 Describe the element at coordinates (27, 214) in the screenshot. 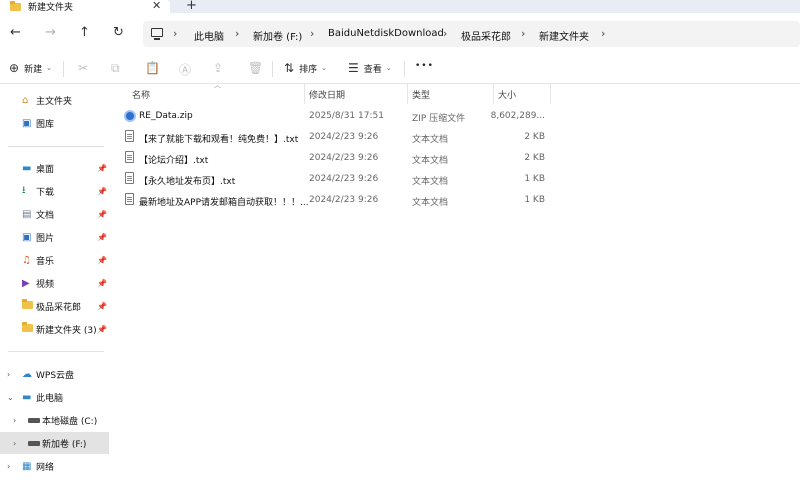

I see `document-icon: ▤` at that location.